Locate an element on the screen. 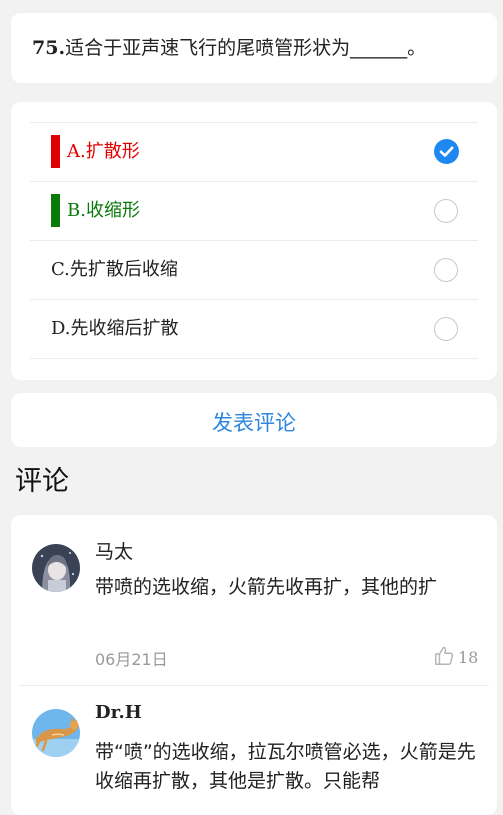 The height and width of the screenshot is (815, 503). option-c: C.先扩散后收缩 is located at coordinates (254, 270).